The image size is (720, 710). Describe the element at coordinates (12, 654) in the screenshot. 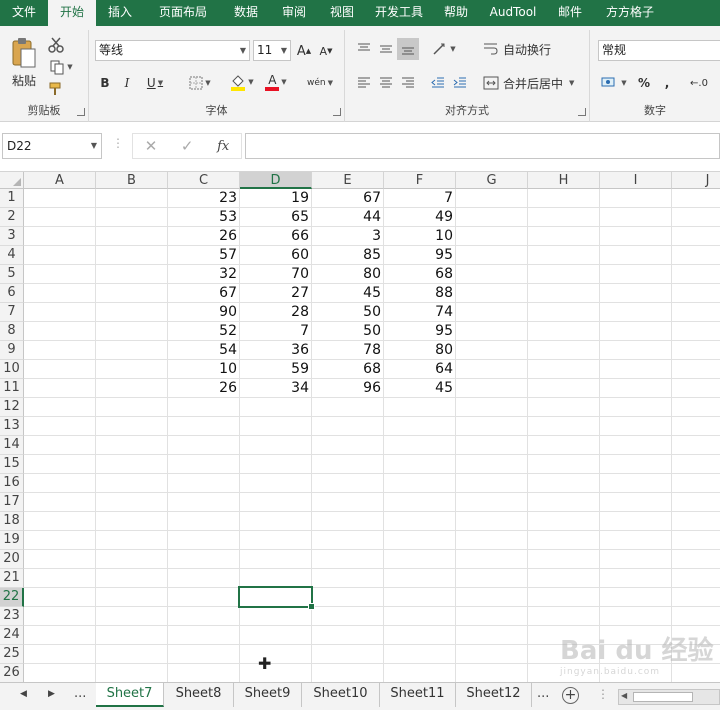

I see `row-header-25: 25` at that location.